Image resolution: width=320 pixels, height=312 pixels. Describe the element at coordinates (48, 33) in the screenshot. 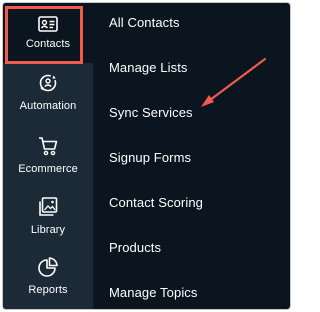

I see `rail-item-contacts: Contacts` at that location.